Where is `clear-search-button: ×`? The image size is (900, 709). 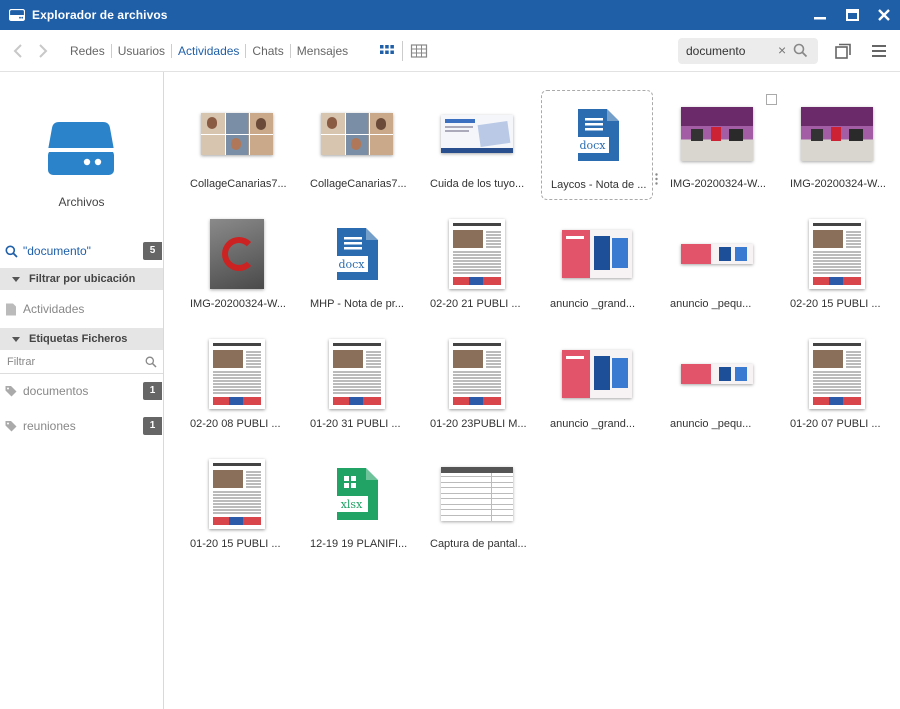
clear-search-button: × is located at coordinates (782, 50).